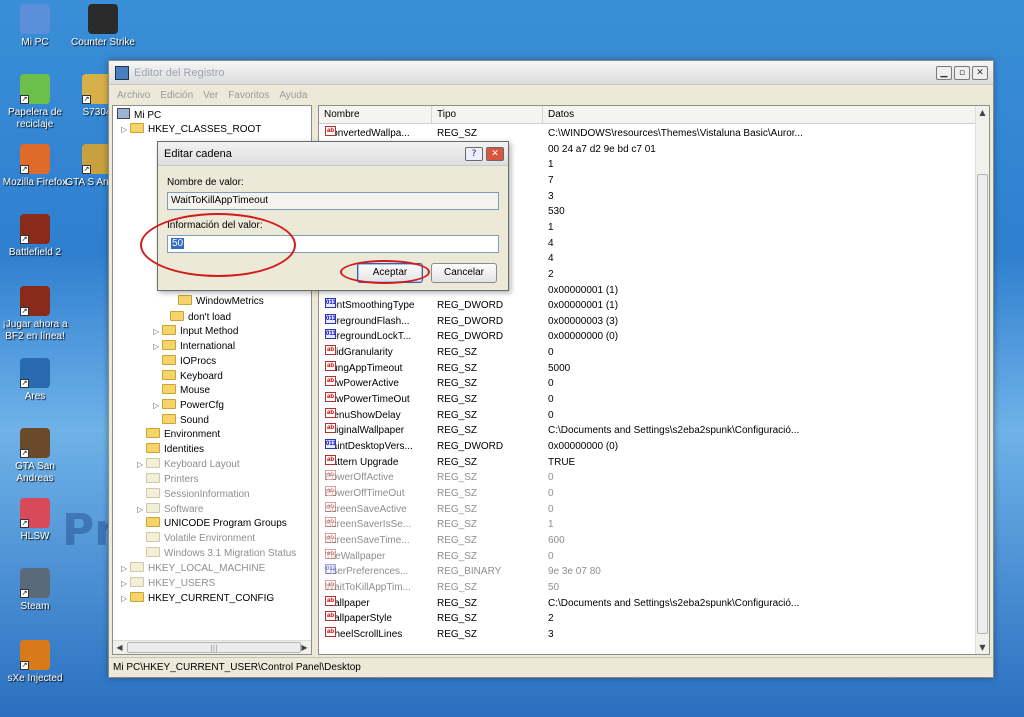  I want to click on tree-node: don't load, so click(196, 317).